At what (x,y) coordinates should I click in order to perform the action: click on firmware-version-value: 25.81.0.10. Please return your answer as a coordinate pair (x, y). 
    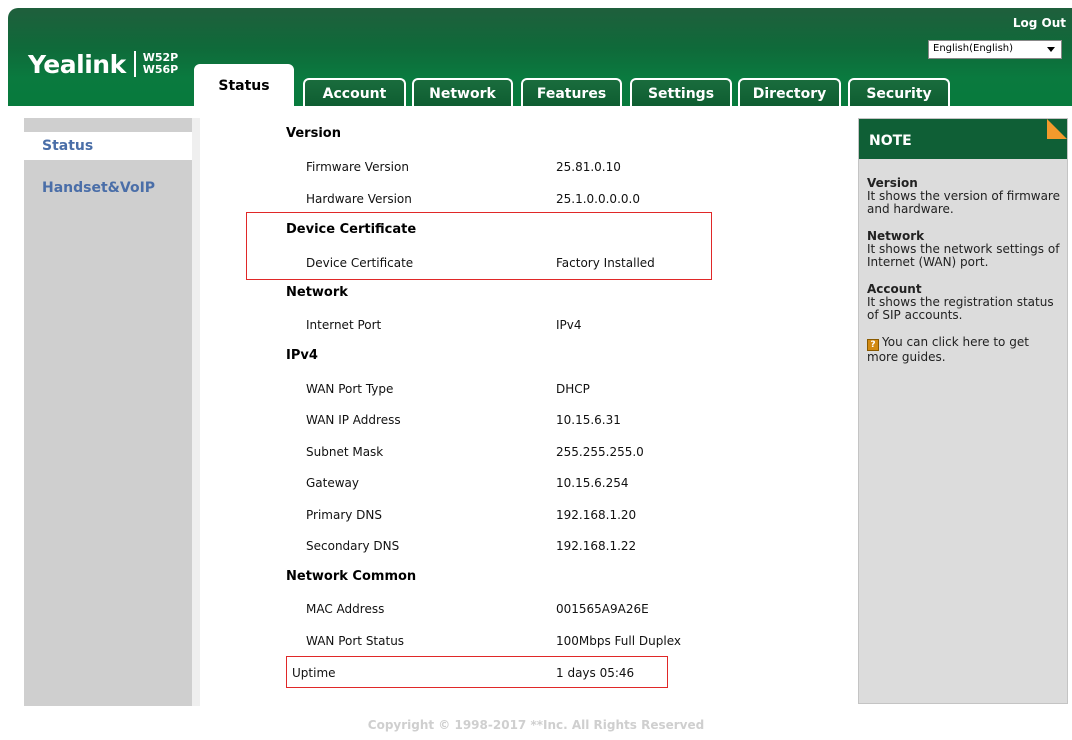
    Looking at the image, I should click on (588, 167).